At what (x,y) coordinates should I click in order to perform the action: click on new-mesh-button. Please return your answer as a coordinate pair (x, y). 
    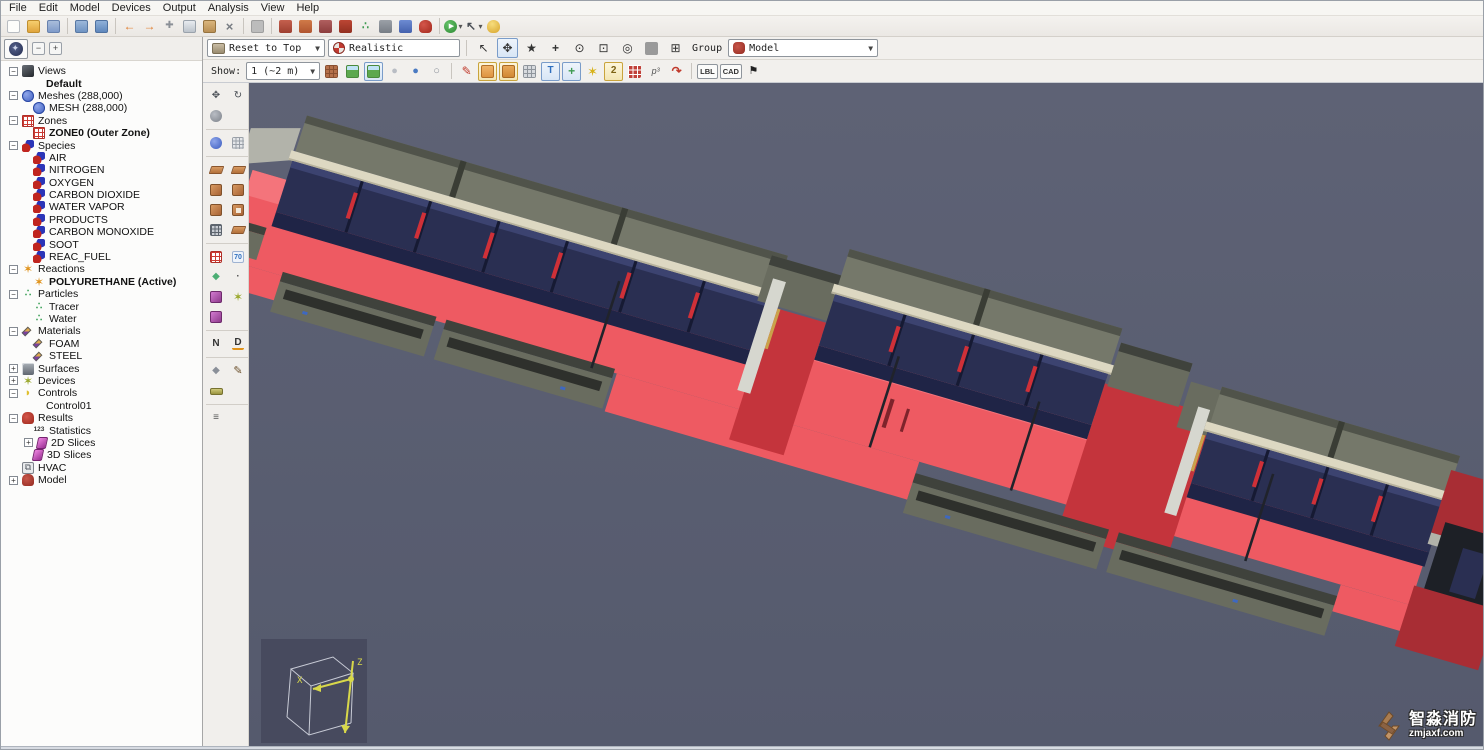
    Looking at the image, I should click on (285, 26).